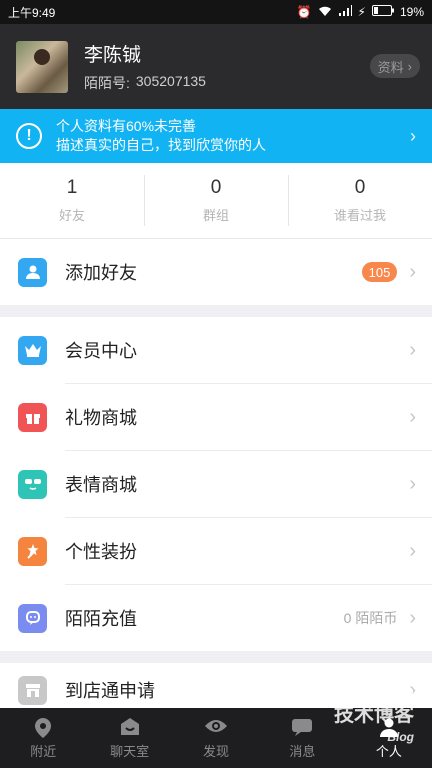 This screenshot has height=768, width=432. Describe the element at coordinates (32, 350) in the screenshot. I see `crown-icon` at that location.